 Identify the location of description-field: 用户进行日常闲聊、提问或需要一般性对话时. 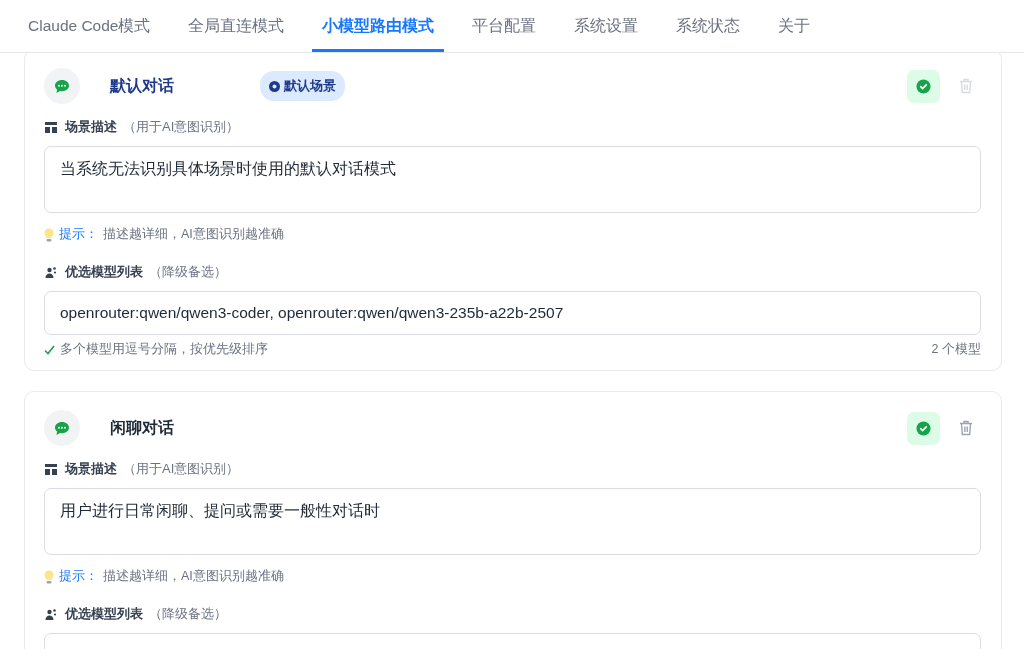
(512, 521).